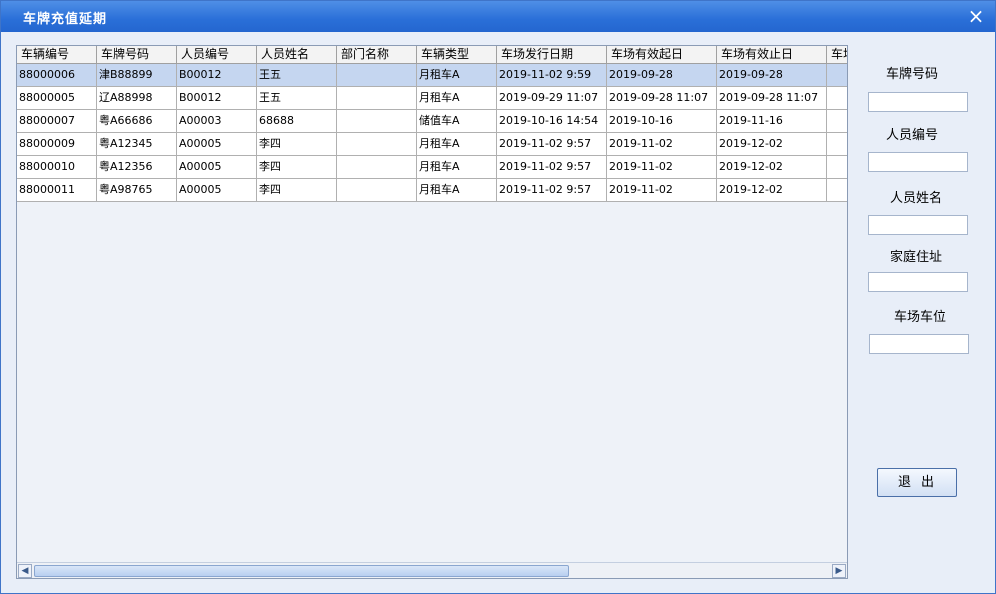 Image resolution: width=996 pixels, height=594 pixels. What do you see at coordinates (772, 121) in the screenshot?
I see `table-cell: 2019-11-16` at bounding box center [772, 121].